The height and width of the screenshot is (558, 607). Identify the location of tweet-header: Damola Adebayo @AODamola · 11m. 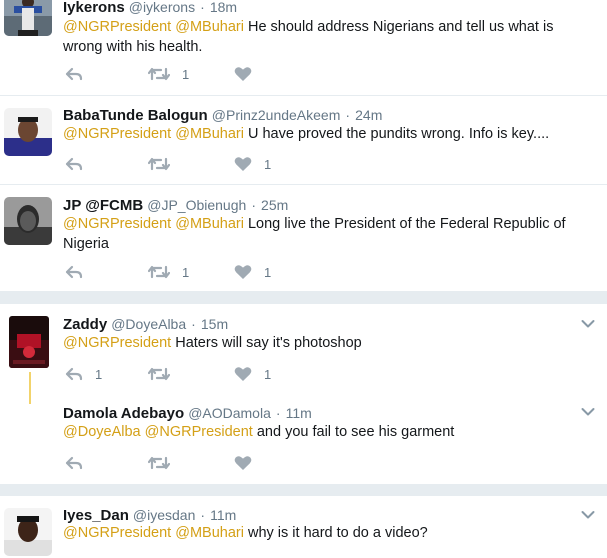
(187, 413).